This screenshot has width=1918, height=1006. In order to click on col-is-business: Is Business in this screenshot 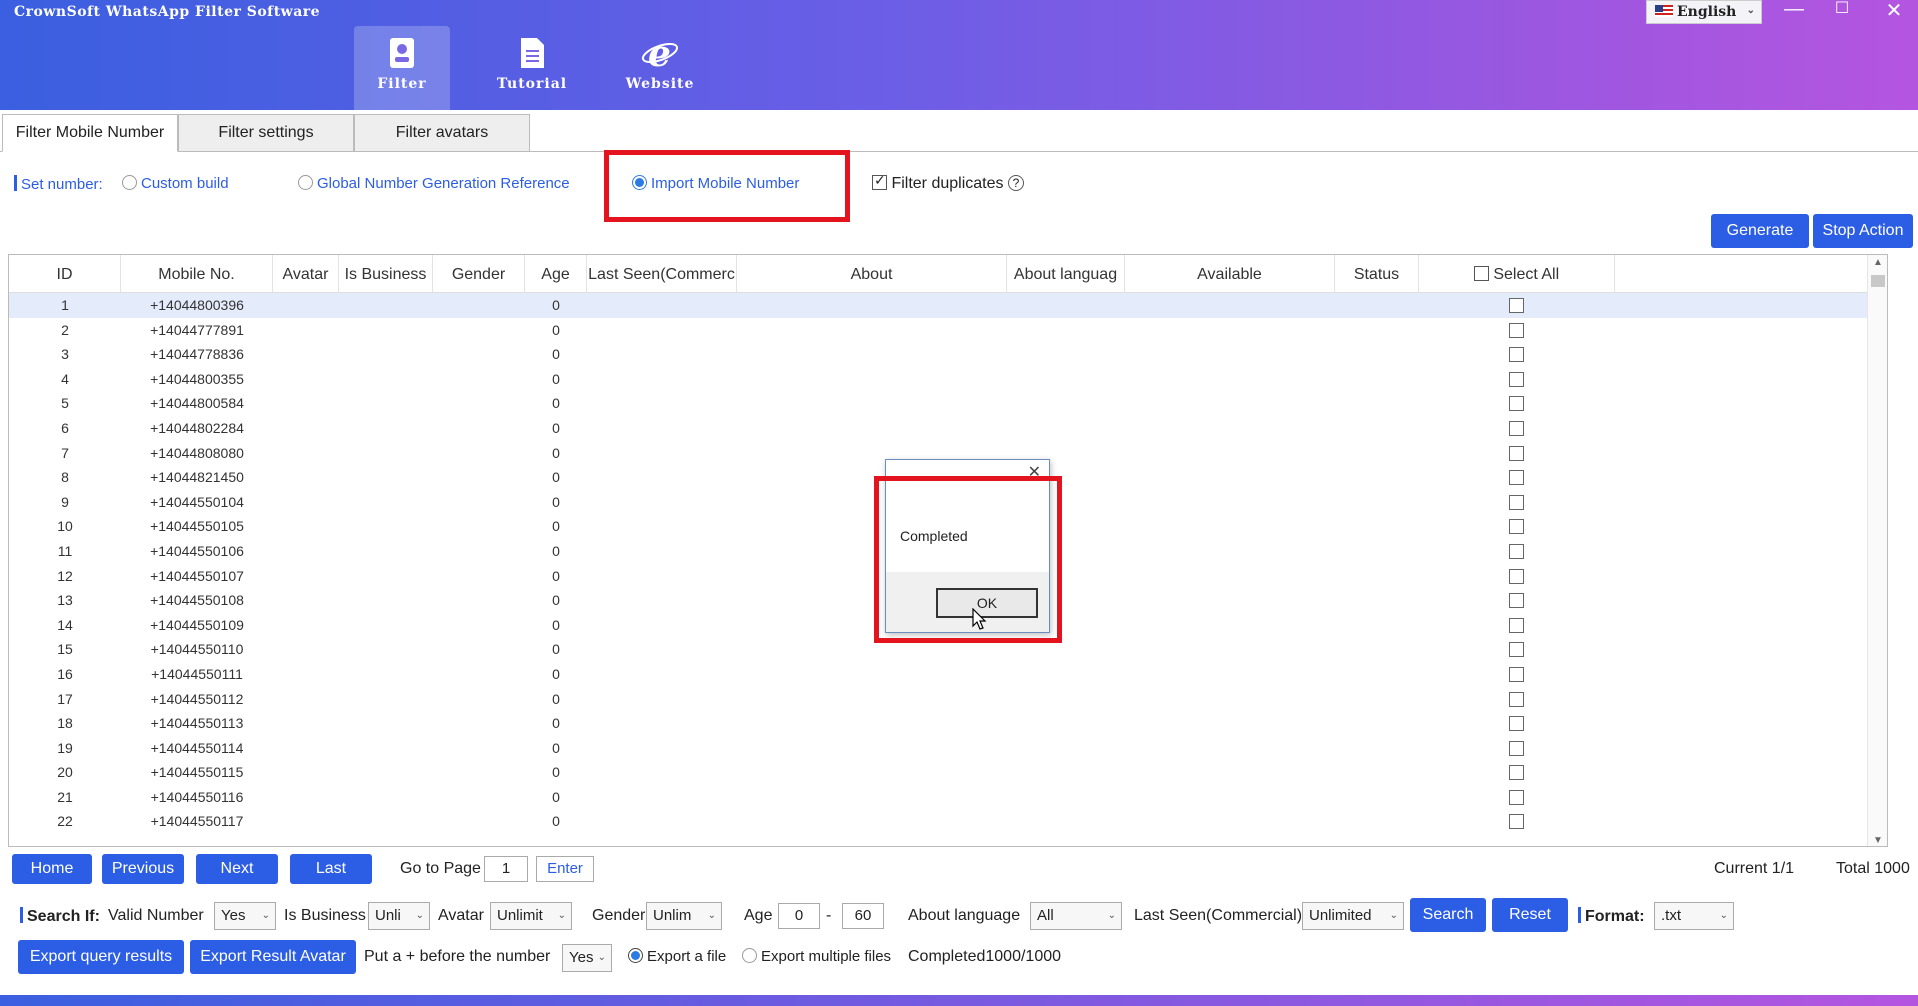, I will do `click(386, 274)`.